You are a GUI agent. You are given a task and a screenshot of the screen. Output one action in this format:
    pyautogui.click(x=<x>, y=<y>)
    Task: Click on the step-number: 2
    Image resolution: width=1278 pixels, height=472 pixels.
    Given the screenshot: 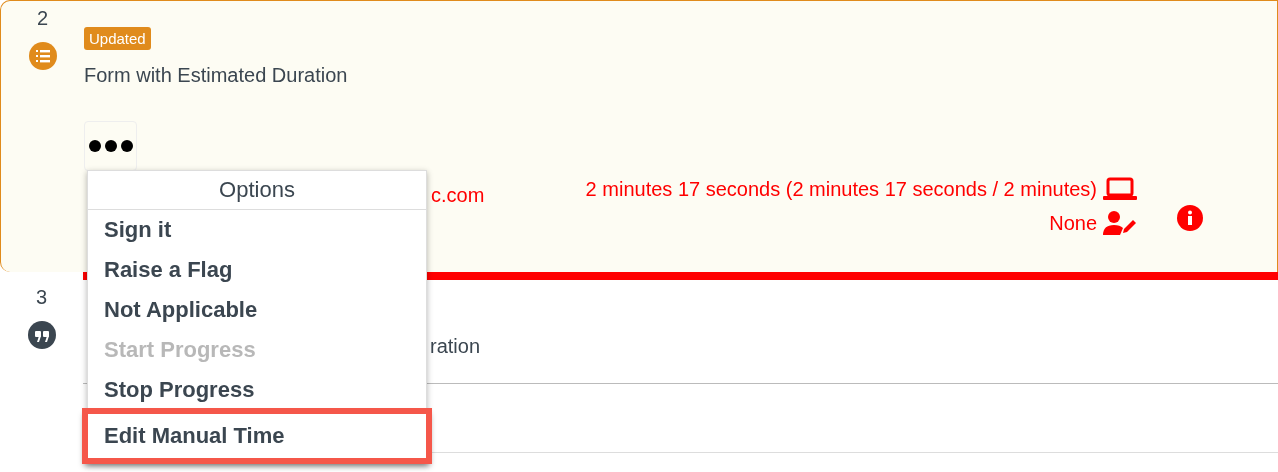 What is the action you would take?
    pyautogui.click(x=42, y=18)
    